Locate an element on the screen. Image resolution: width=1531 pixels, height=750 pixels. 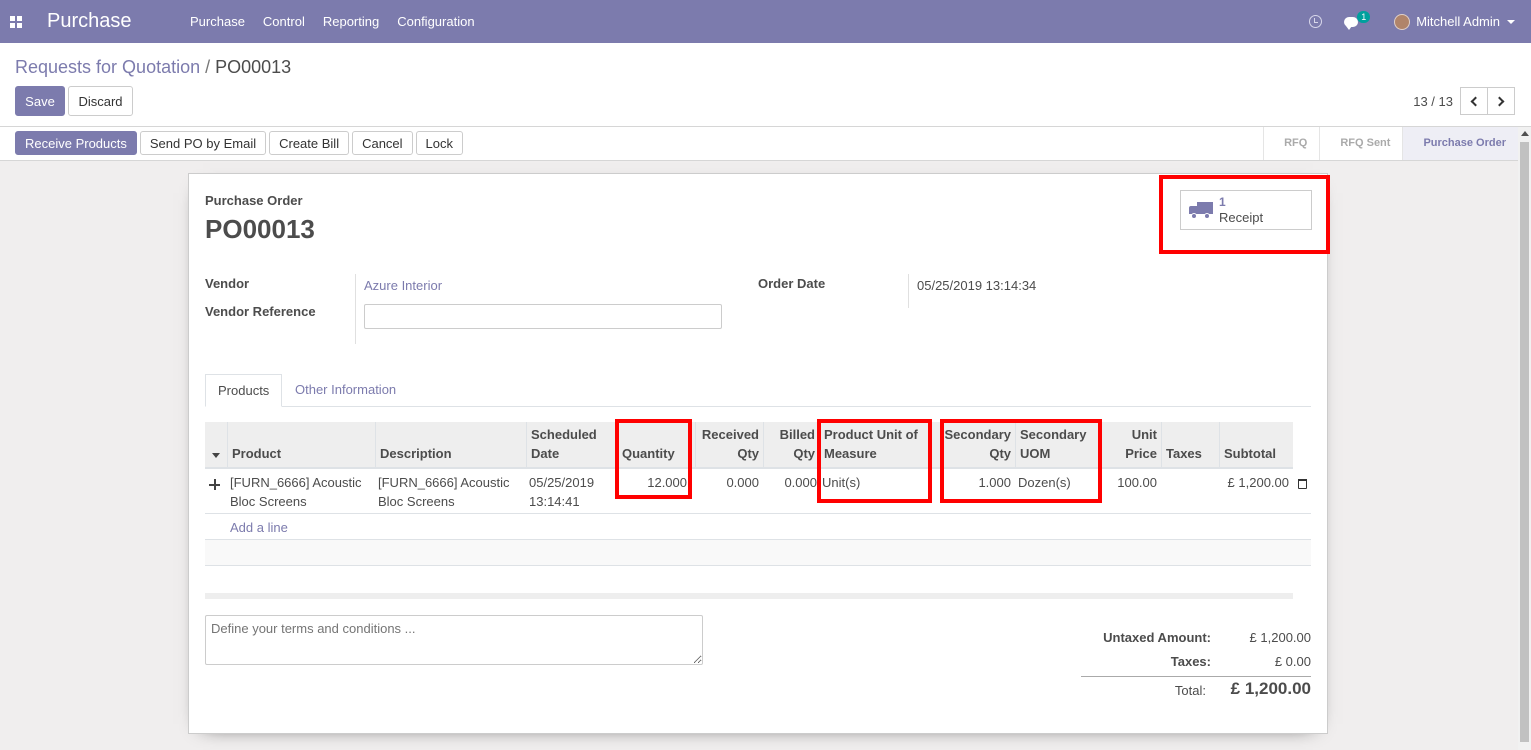
receive-products-button: Receive Products is located at coordinates (76, 143).